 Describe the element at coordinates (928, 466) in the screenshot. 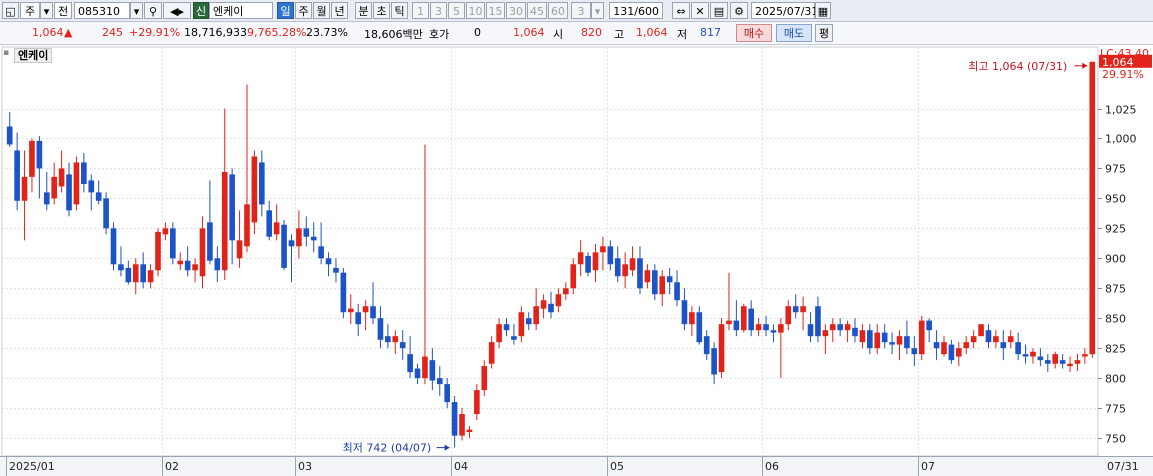

I see `x-tick-label: 07` at that location.